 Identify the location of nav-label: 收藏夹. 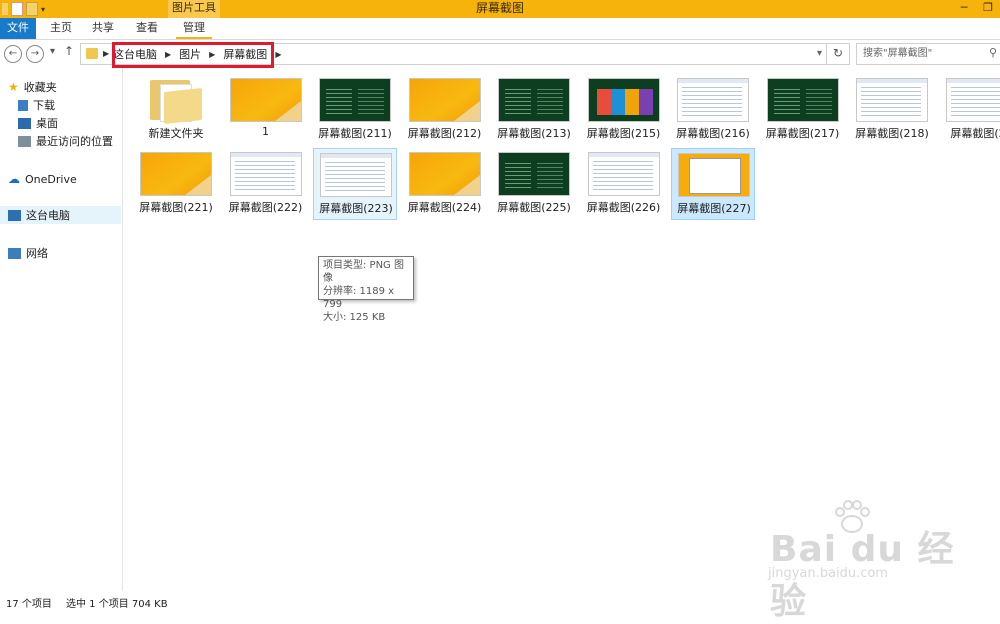
(40, 87).